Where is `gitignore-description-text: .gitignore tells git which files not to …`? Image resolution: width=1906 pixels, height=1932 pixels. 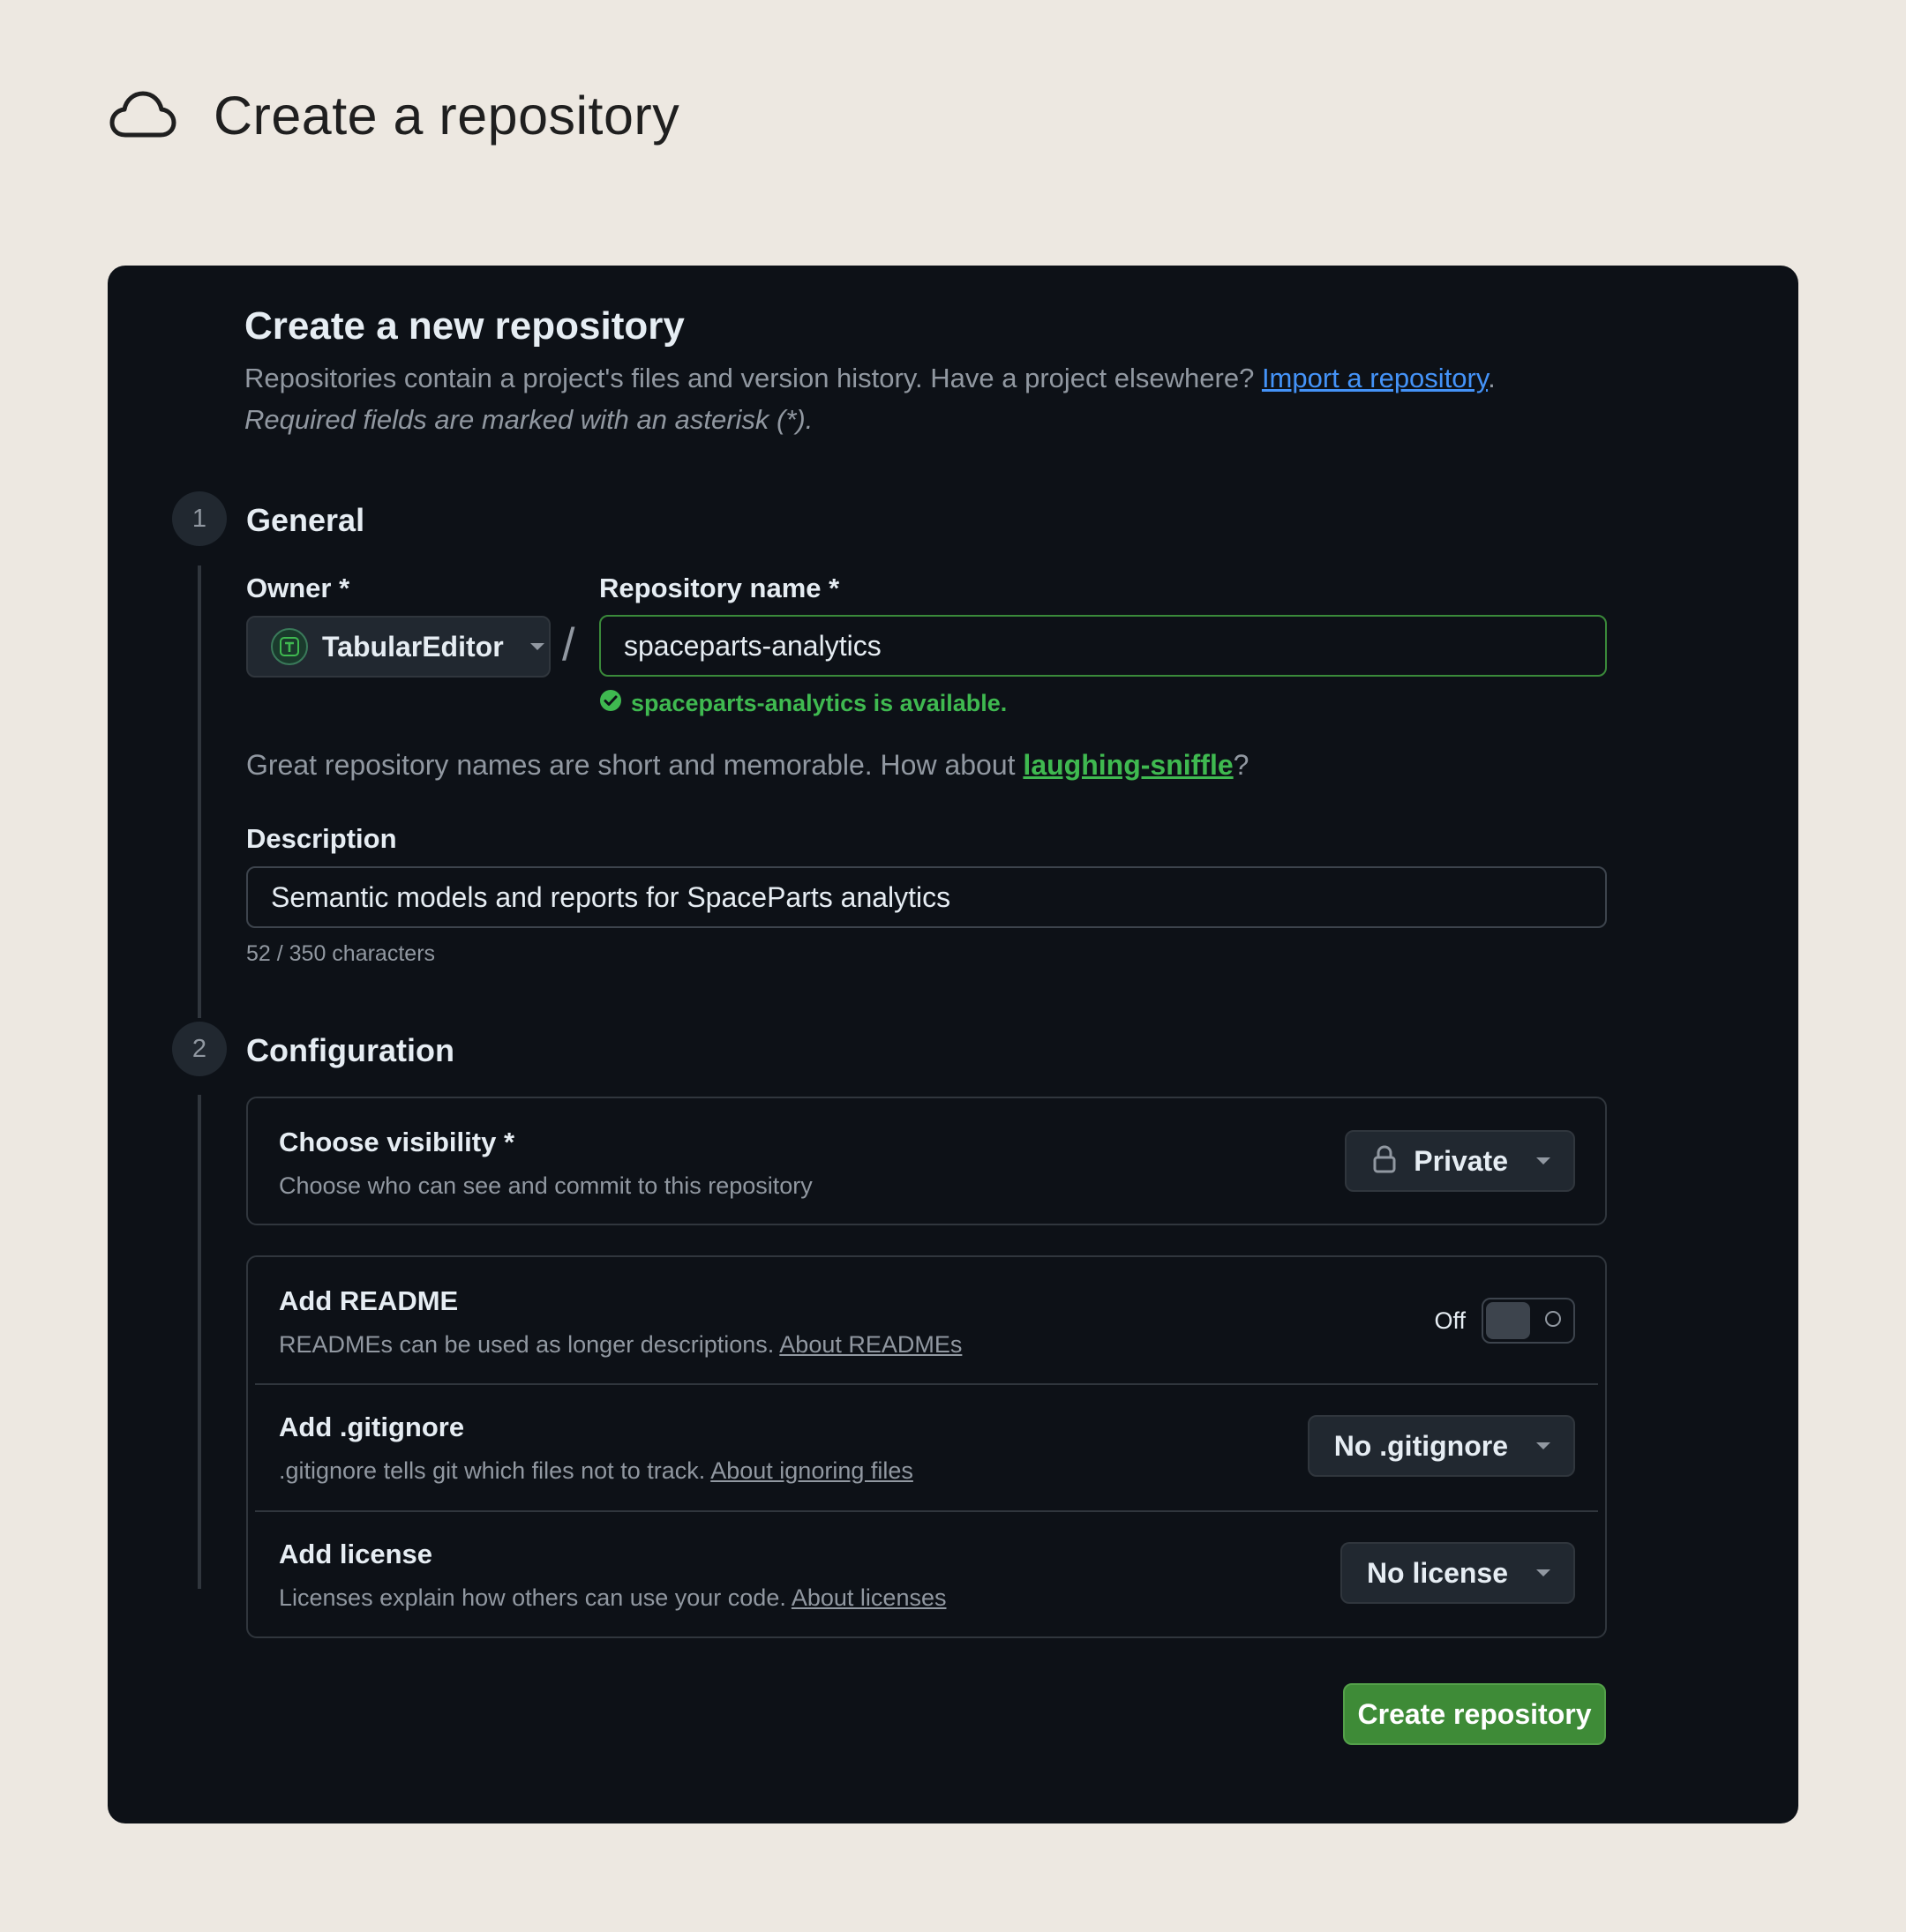
gitignore-description-text: .gitignore tells git which files not to … is located at coordinates (492, 1471).